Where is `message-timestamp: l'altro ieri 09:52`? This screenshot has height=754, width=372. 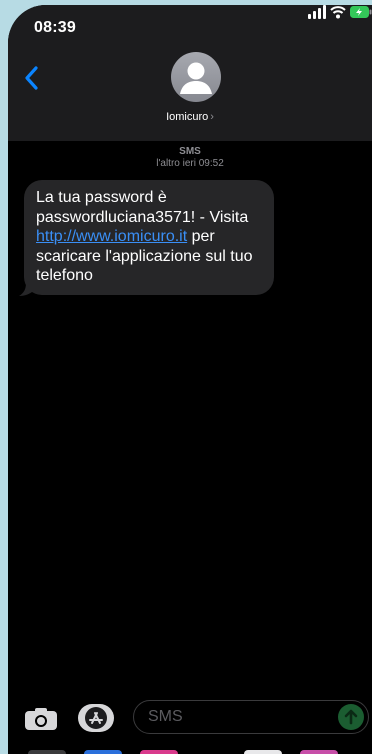 message-timestamp: l'altro ieri 09:52 is located at coordinates (190, 163).